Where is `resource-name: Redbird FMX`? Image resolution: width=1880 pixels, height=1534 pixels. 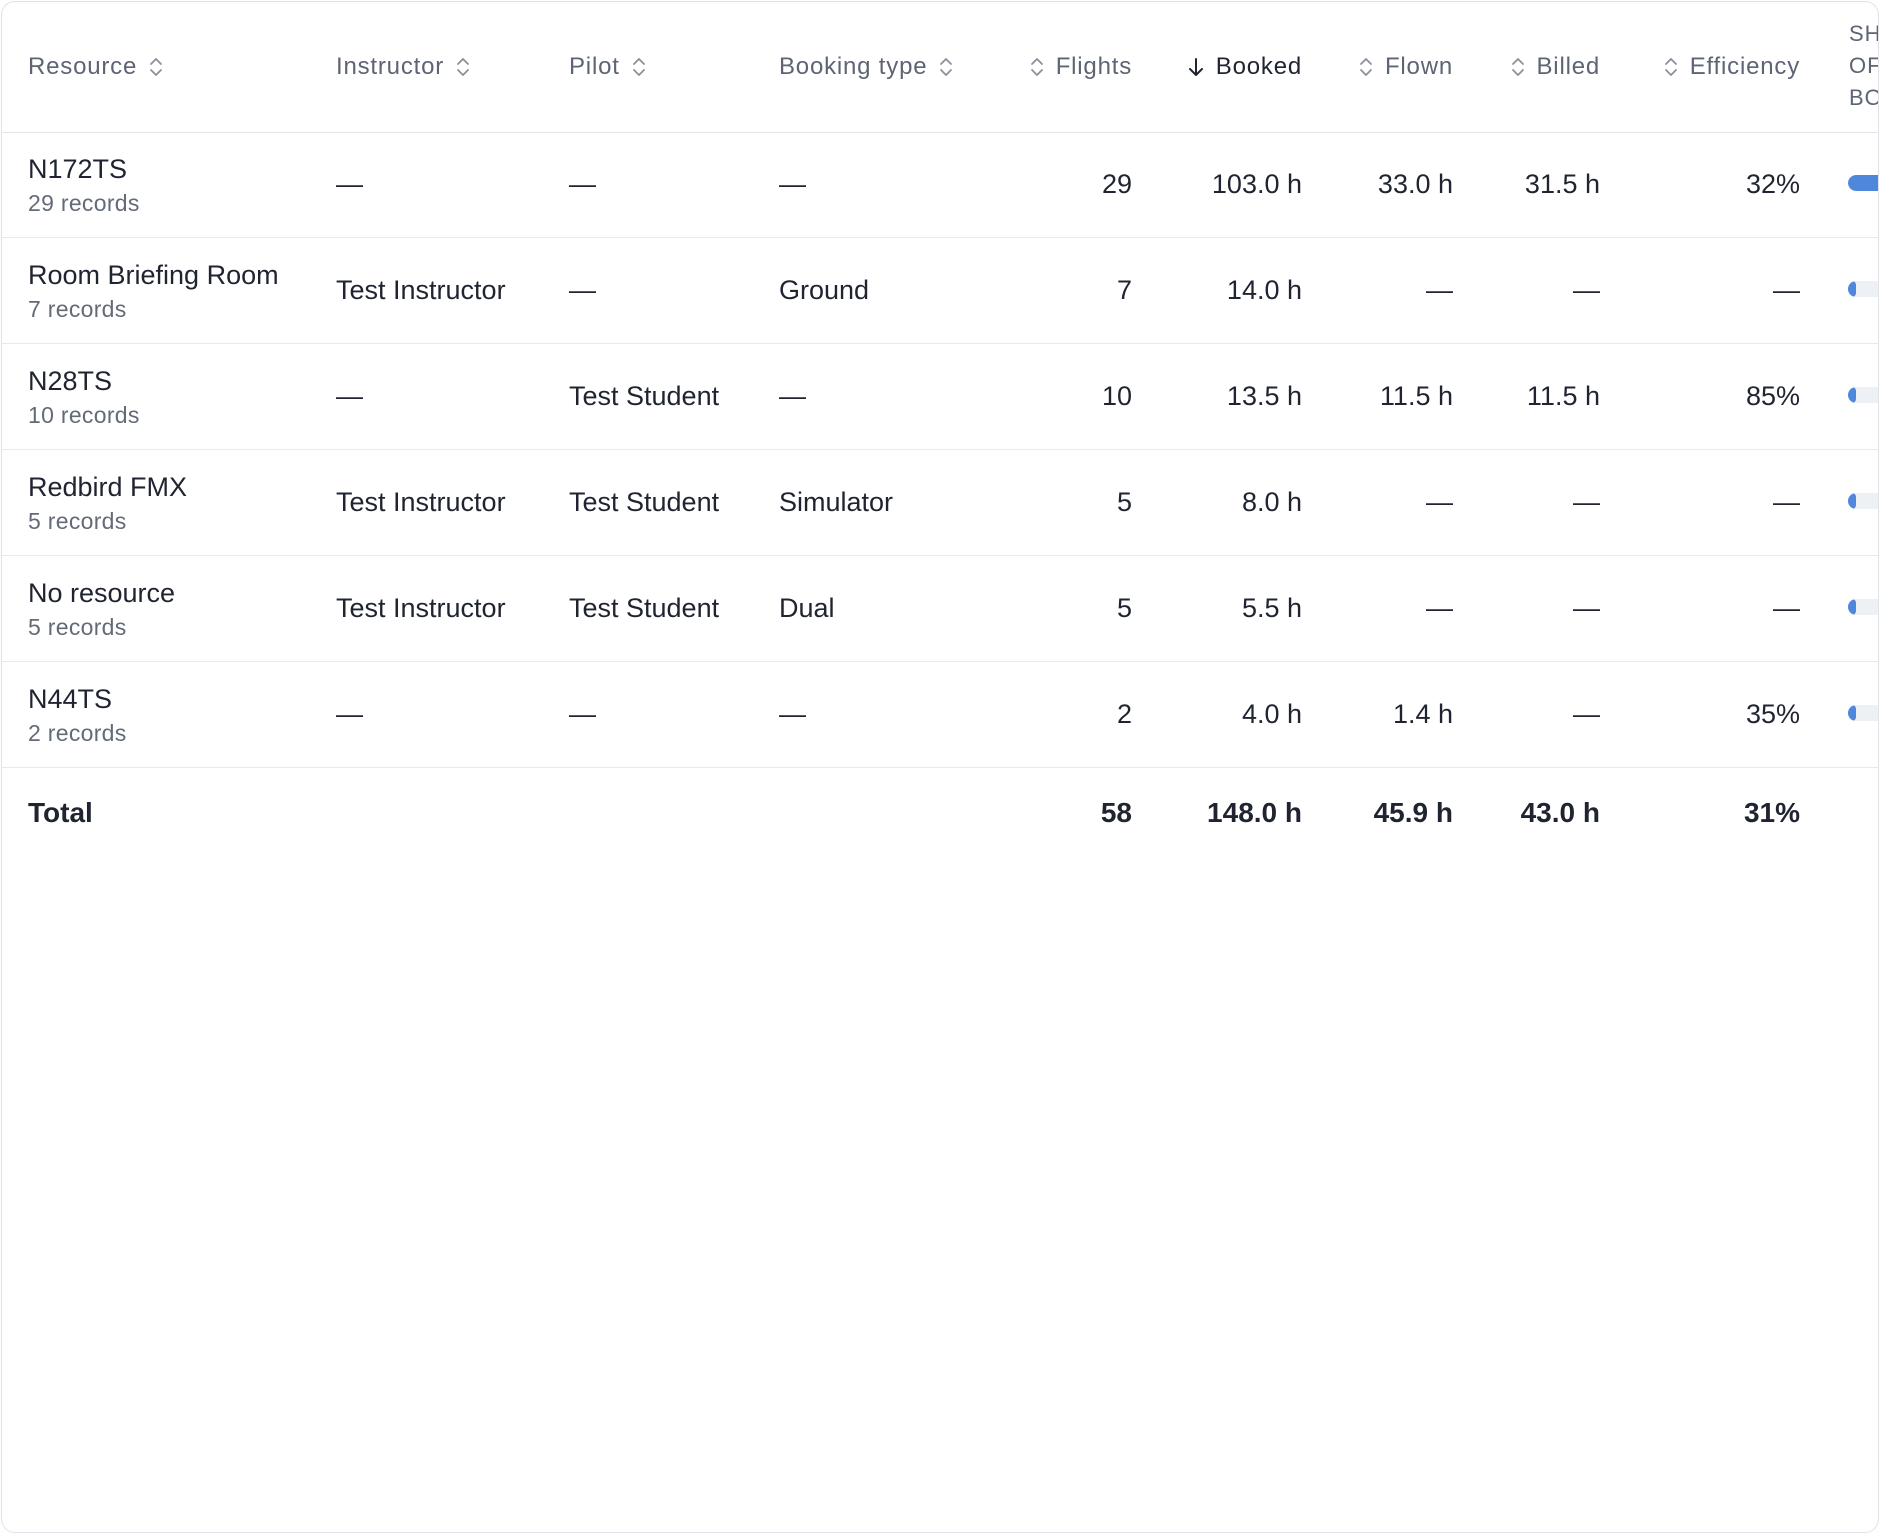 resource-name: Redbird FMX is located at coordinates (108, 487).